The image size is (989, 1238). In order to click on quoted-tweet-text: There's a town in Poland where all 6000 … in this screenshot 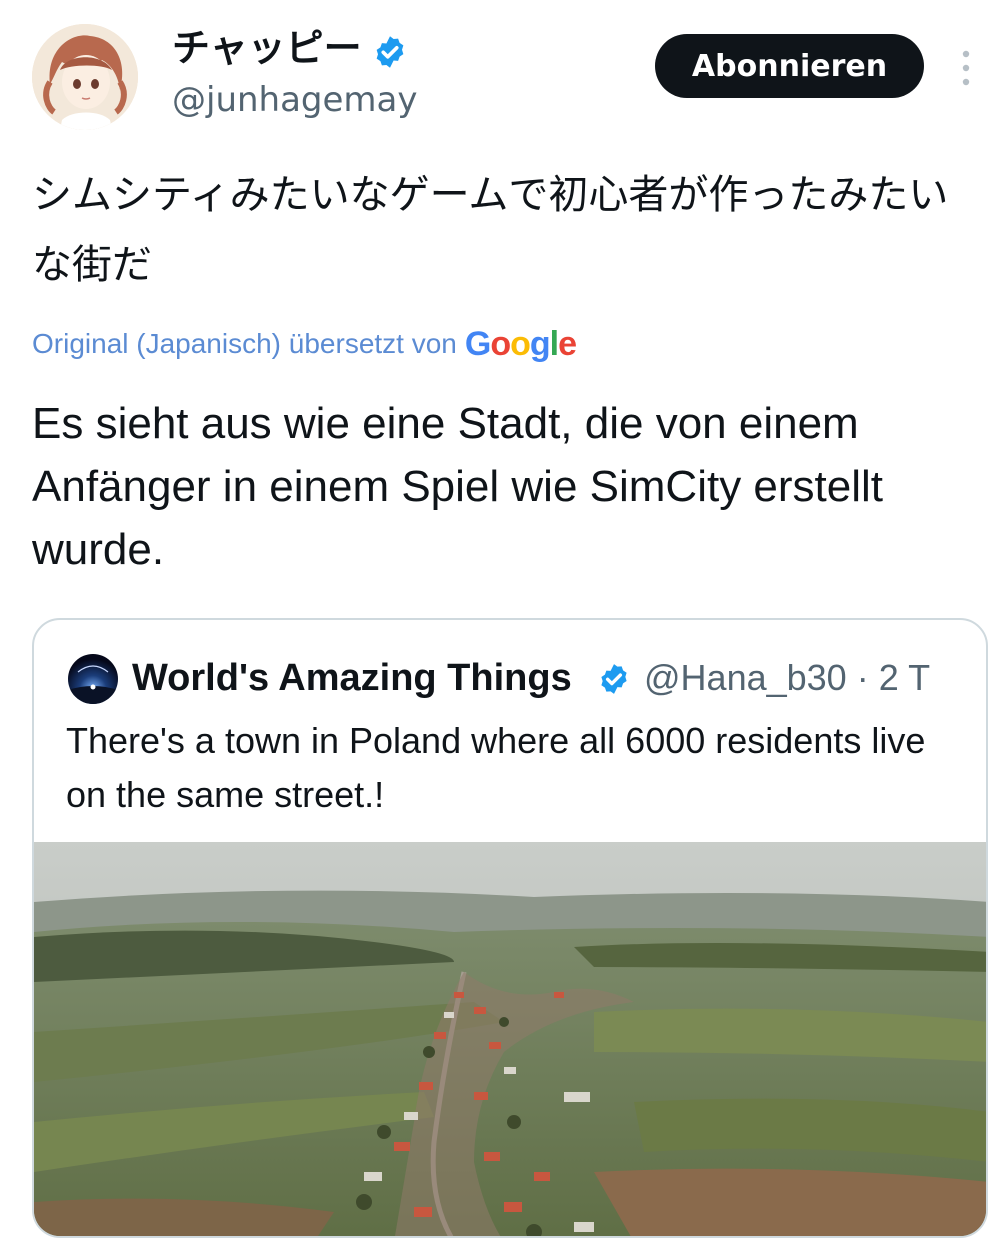, I will do `click(496, 767)`.